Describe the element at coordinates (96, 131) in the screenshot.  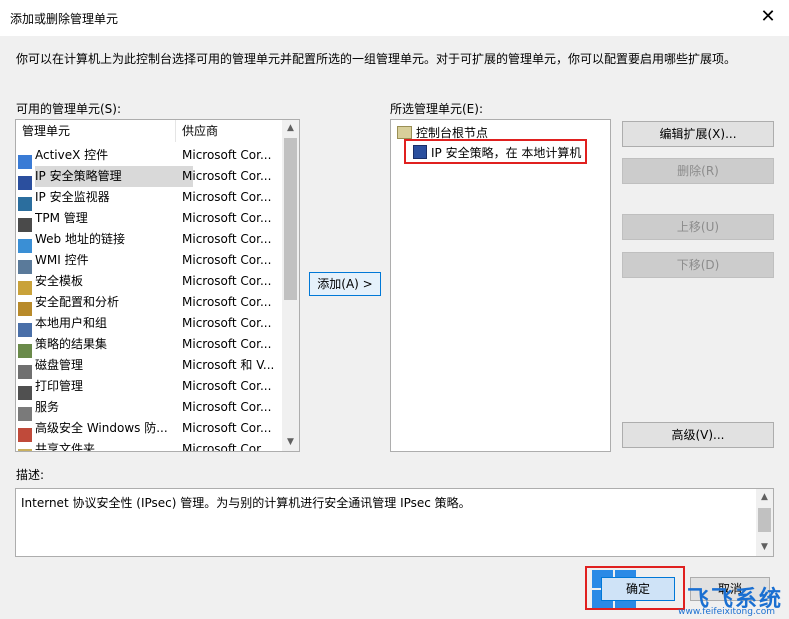
I see `column-header-name: 管理单元` at that location.